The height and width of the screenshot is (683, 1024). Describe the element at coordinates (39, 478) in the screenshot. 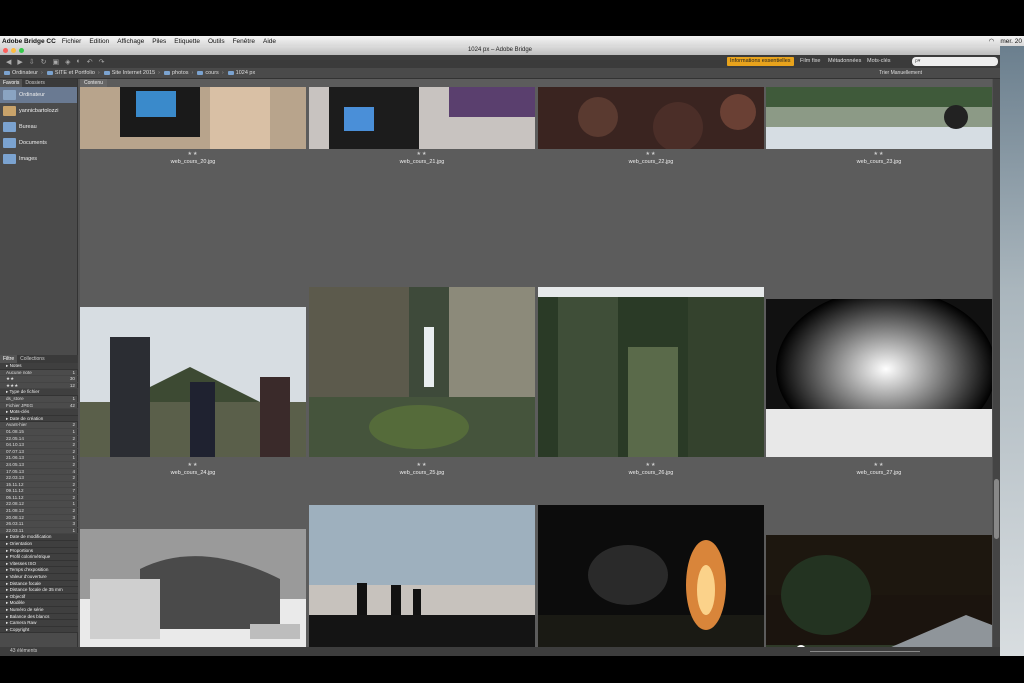

I see `filter-item: 22.03.13 2` at that location.